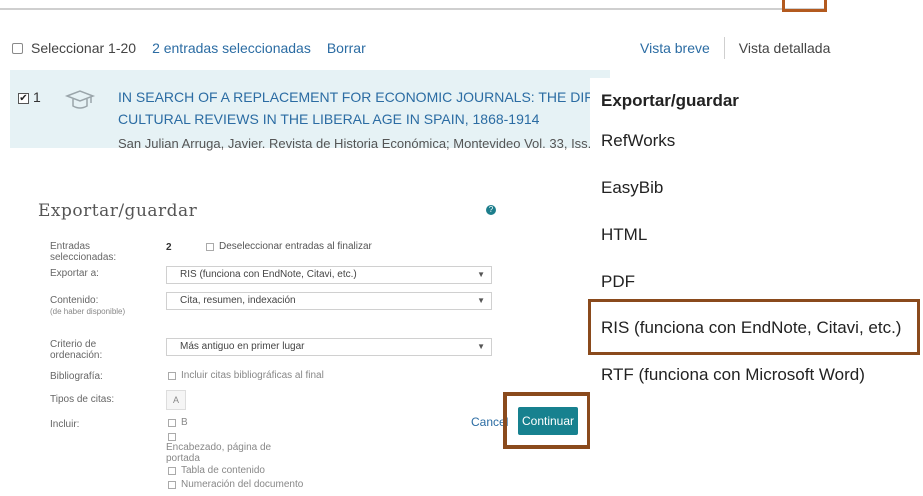 This screenshot has height=496, width=923. I want to click on order-value: Más antiguo en primer lugar, so click(242, 346).